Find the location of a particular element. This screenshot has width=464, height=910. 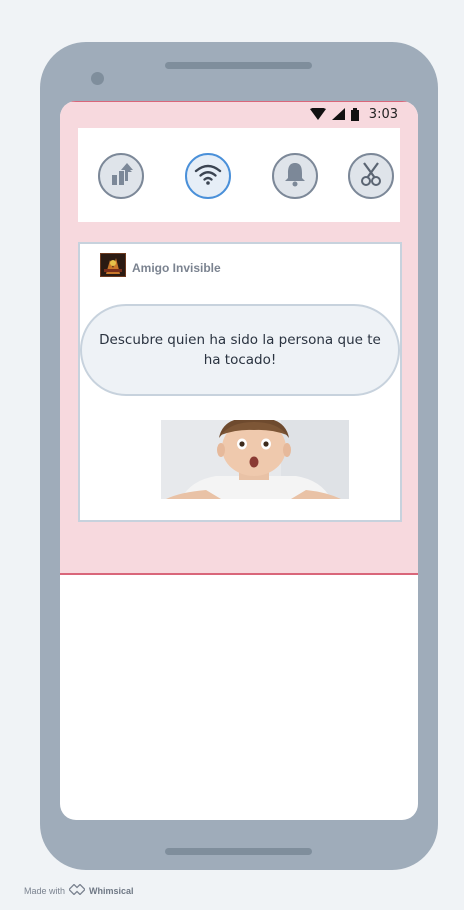

status-time: 3:03 is located at coordinates (383, 114).